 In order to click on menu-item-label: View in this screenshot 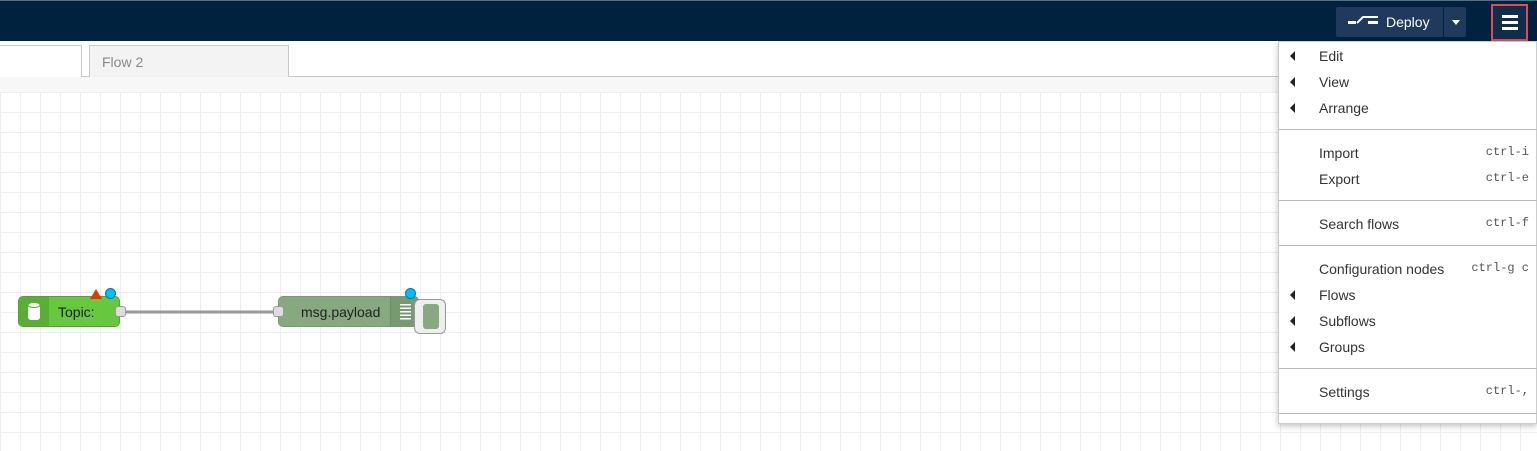, I will do `click(1334, 82)`.